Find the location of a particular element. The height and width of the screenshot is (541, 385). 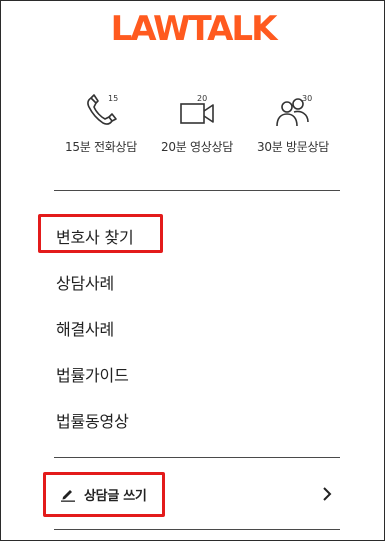

quick-consult-actions: 15 15분 전화상담 20 20분 영상상담 30 30분 방문상담 is located at coordinates (197, 127).